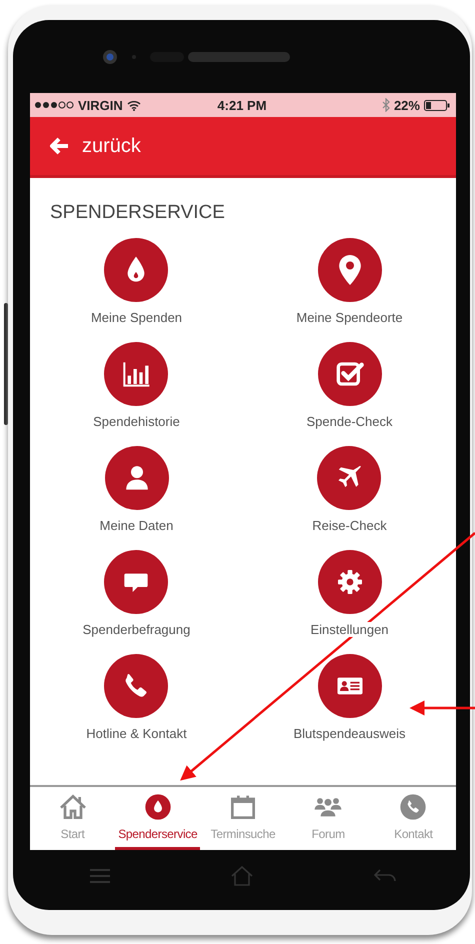 The height and width of the screenshot is (944, 475). What do you see at coordinates (136, 697) in the screenshot?
I see `service-tile: Hotline & Kontakt` at bounding box center [136, 697].